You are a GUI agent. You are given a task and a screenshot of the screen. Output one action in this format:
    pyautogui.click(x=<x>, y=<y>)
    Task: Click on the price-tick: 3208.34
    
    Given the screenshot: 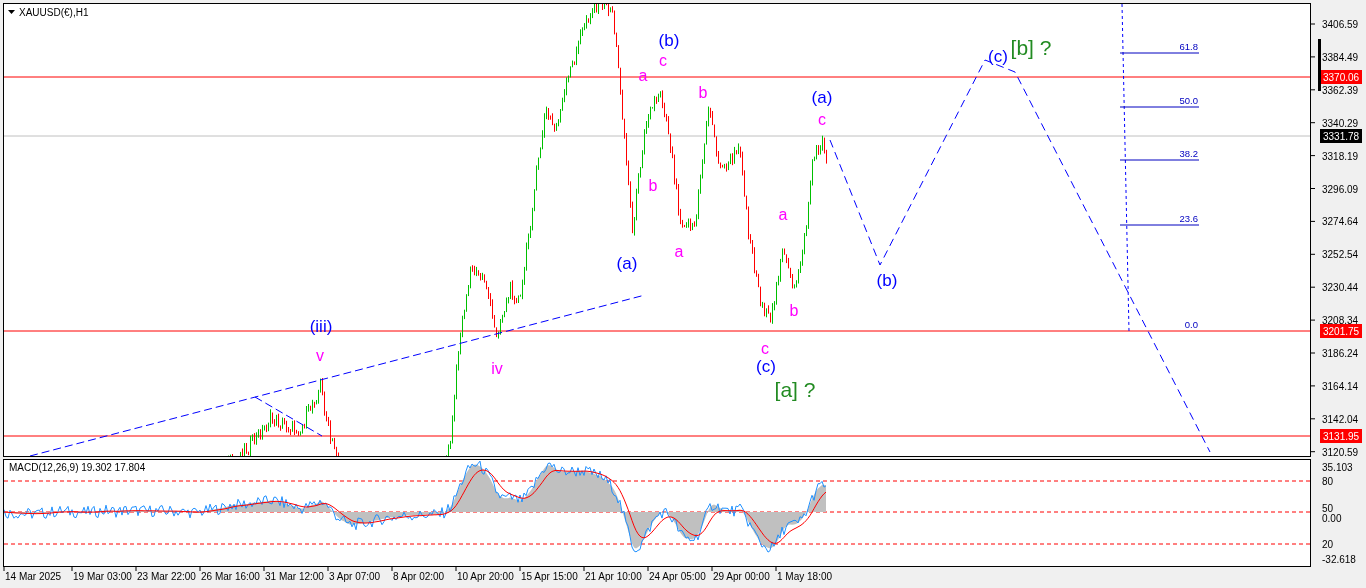 What is the action you would take?
    pyautogui.click(x=1340, y=321)
    